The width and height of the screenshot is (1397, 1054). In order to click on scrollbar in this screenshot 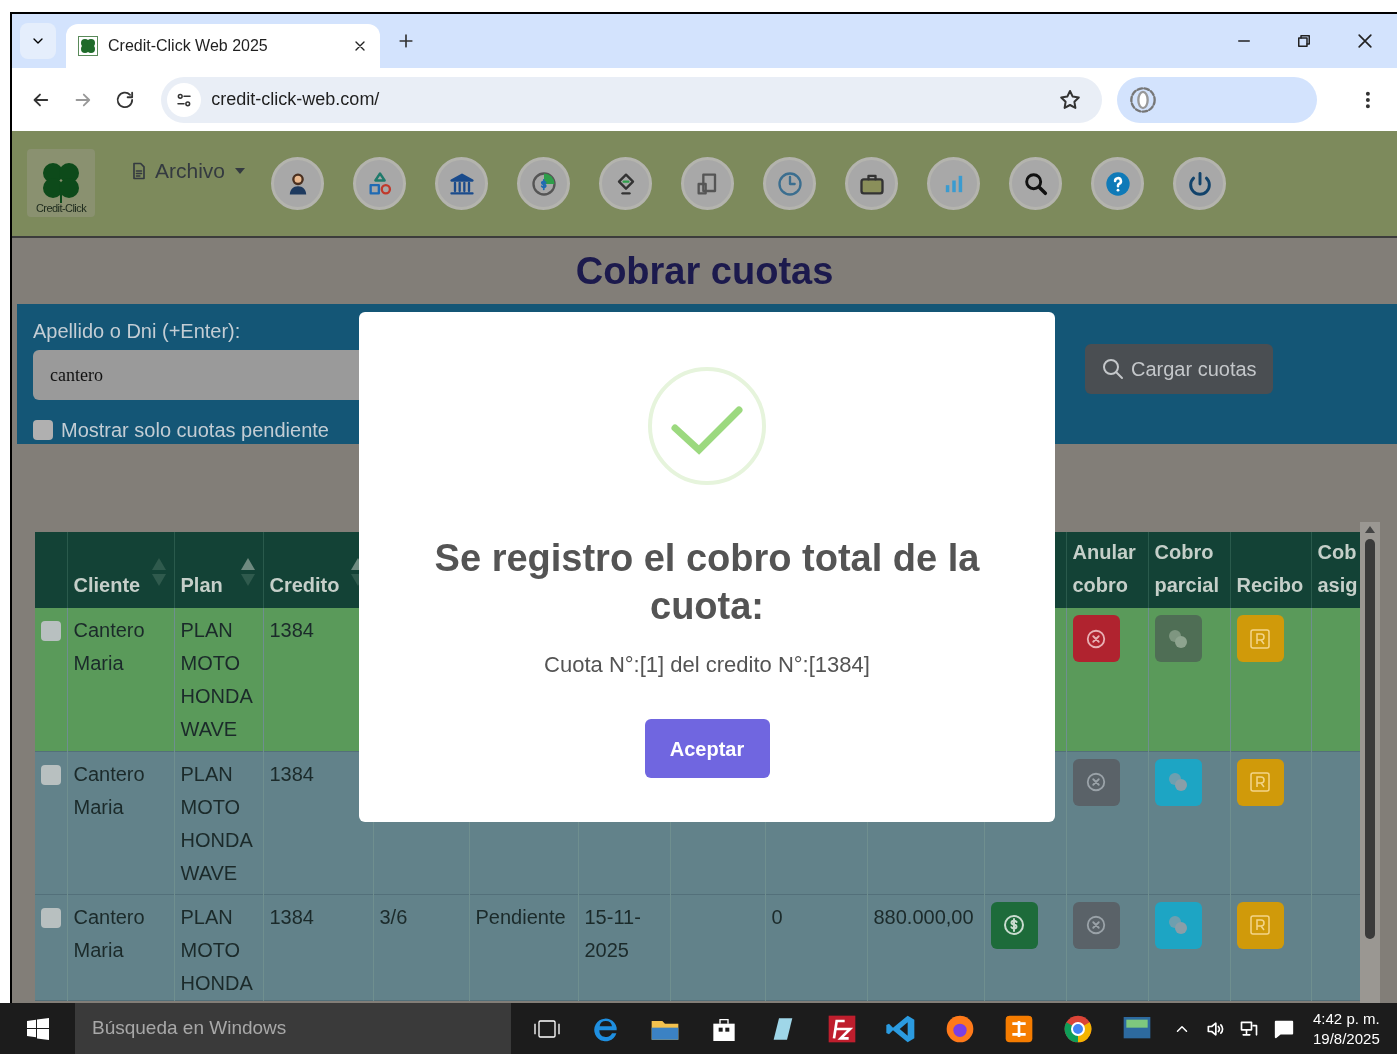, I will do `click(1370, 762)`.